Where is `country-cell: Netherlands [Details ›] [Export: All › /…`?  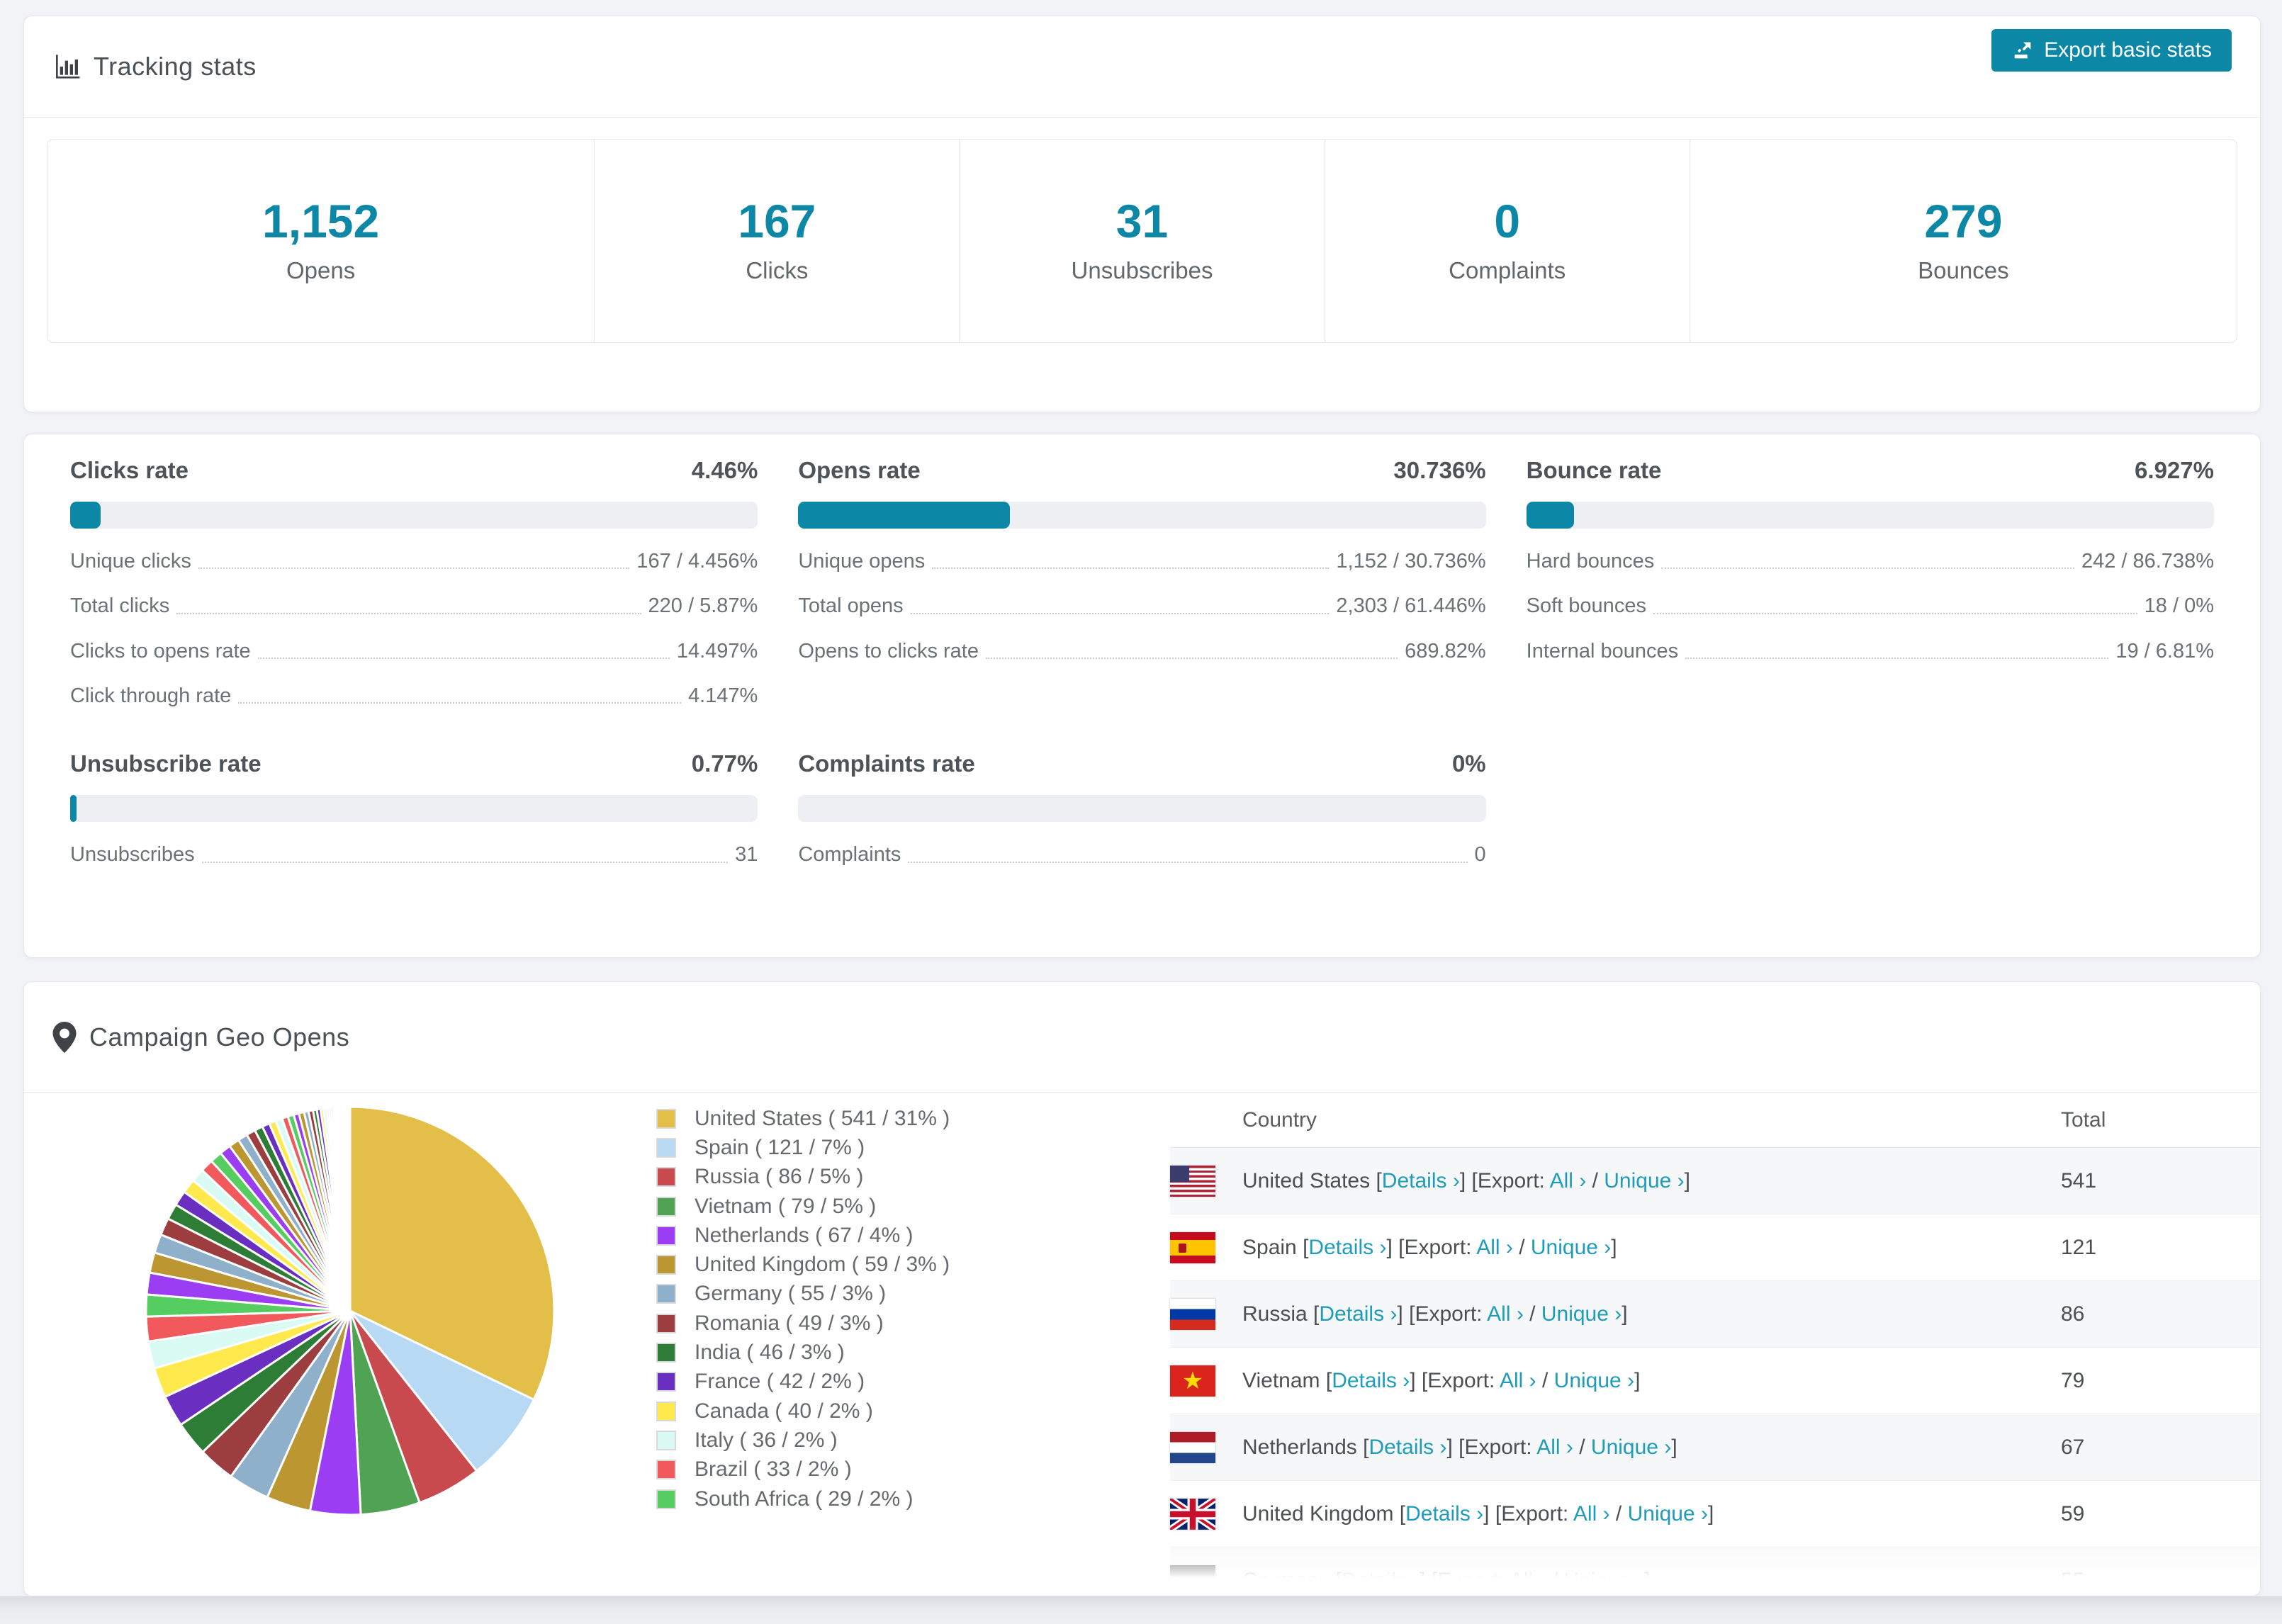 country-cell: Netherlands [Details ›] [Export: All › /… is located at coordinates (1460, 1447).